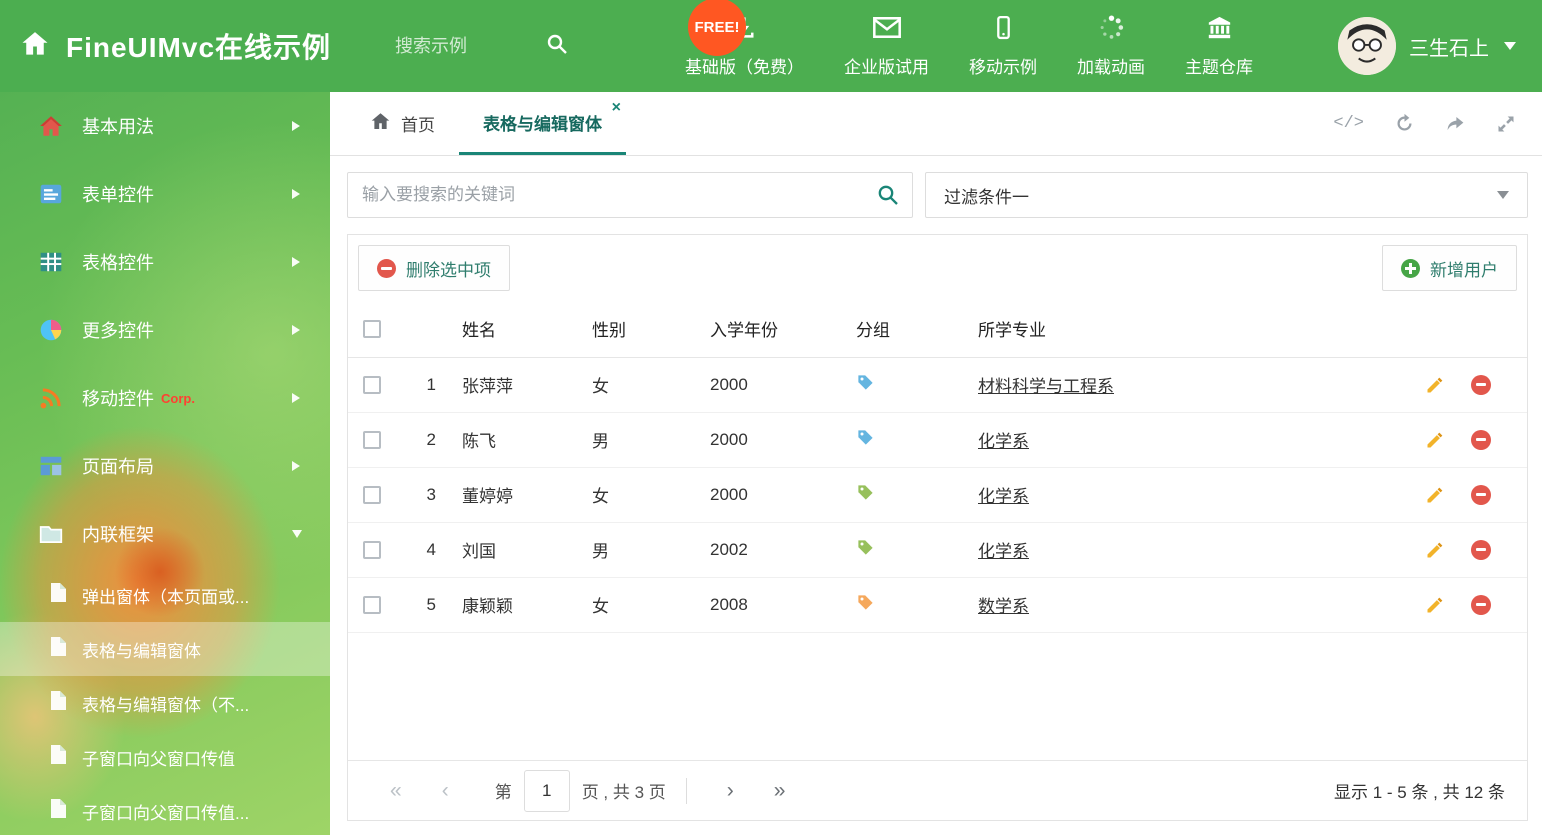  What do you see at coordinates (986, 197) in the screenshot?
I see `filter-dropdown-value: 过滤条件一` at bounding box center [986, 197].